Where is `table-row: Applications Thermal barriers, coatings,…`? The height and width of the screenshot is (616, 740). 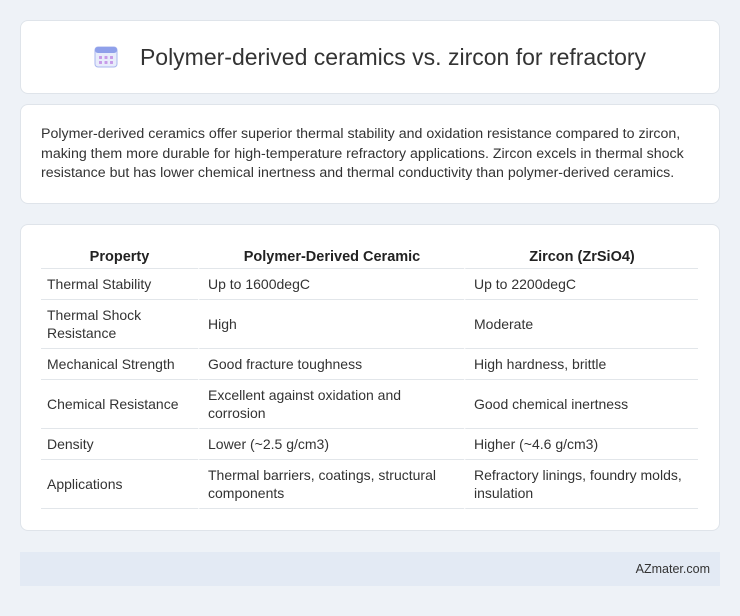
table-row: Applications Thermal barriers, coatings,… is located at coordinates (369, 484).